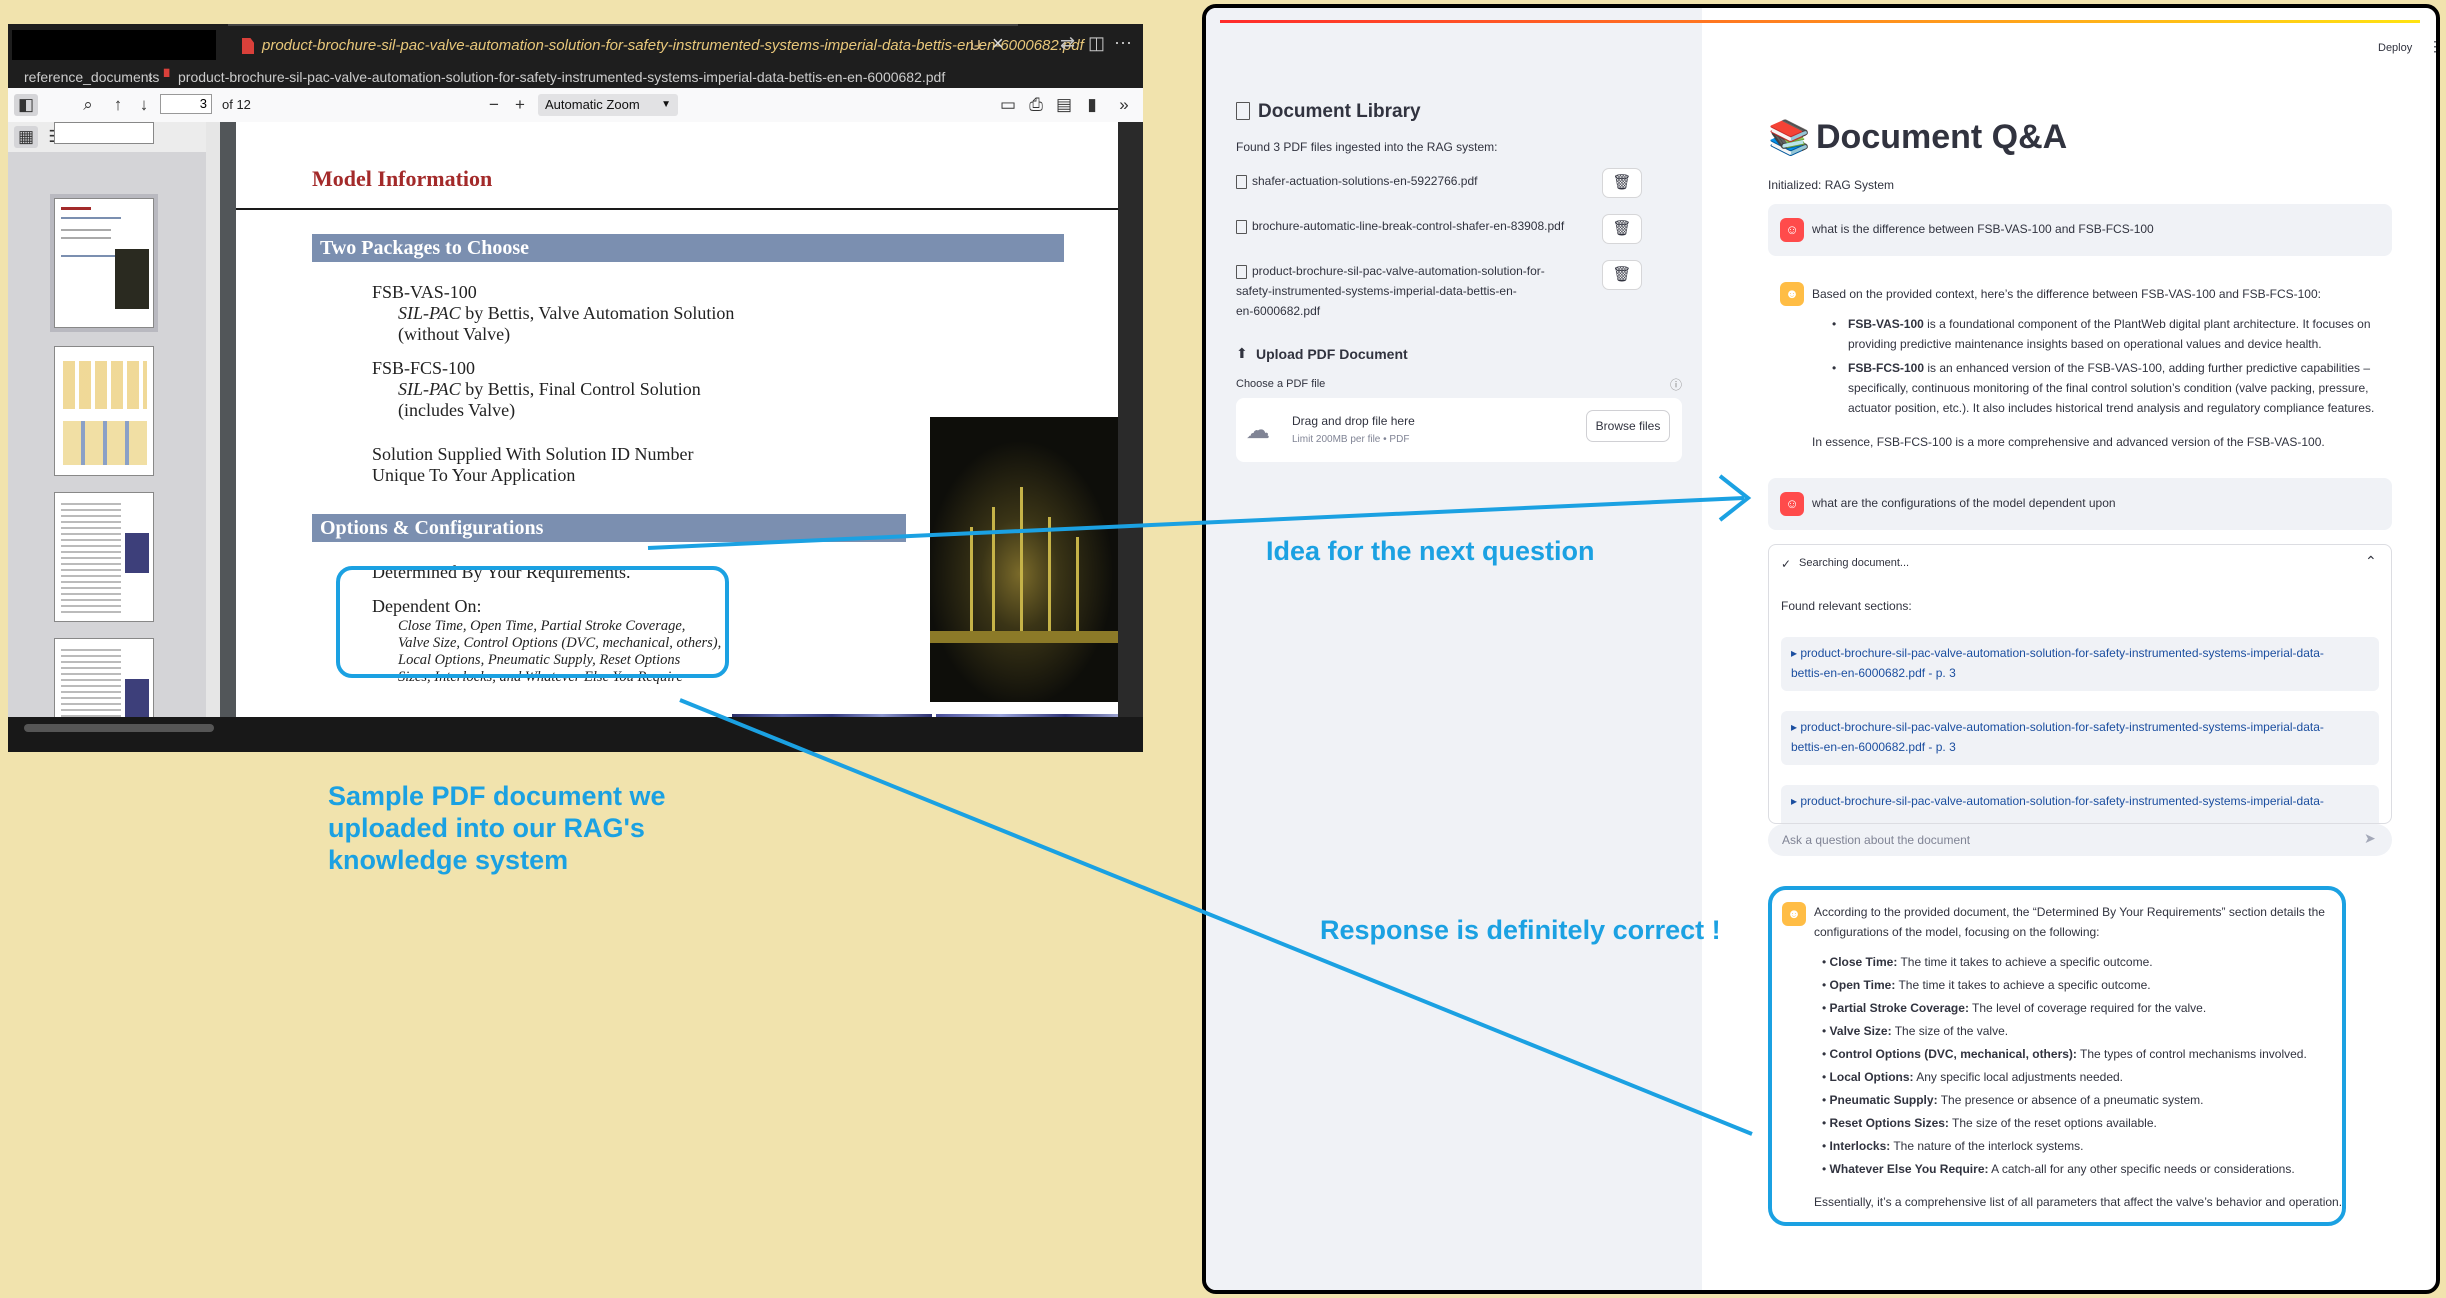 The image size is (2446, 1298). Describe the element at coordinates (1520, 930) in the screenshot. I see `annotation-note: Response is definitely correct !` at that location.